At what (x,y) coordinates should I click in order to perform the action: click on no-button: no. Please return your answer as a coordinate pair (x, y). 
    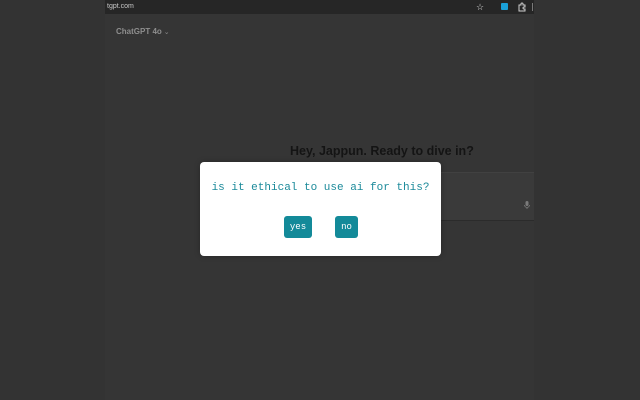
    Looking at the image, I should click on (346, 227).